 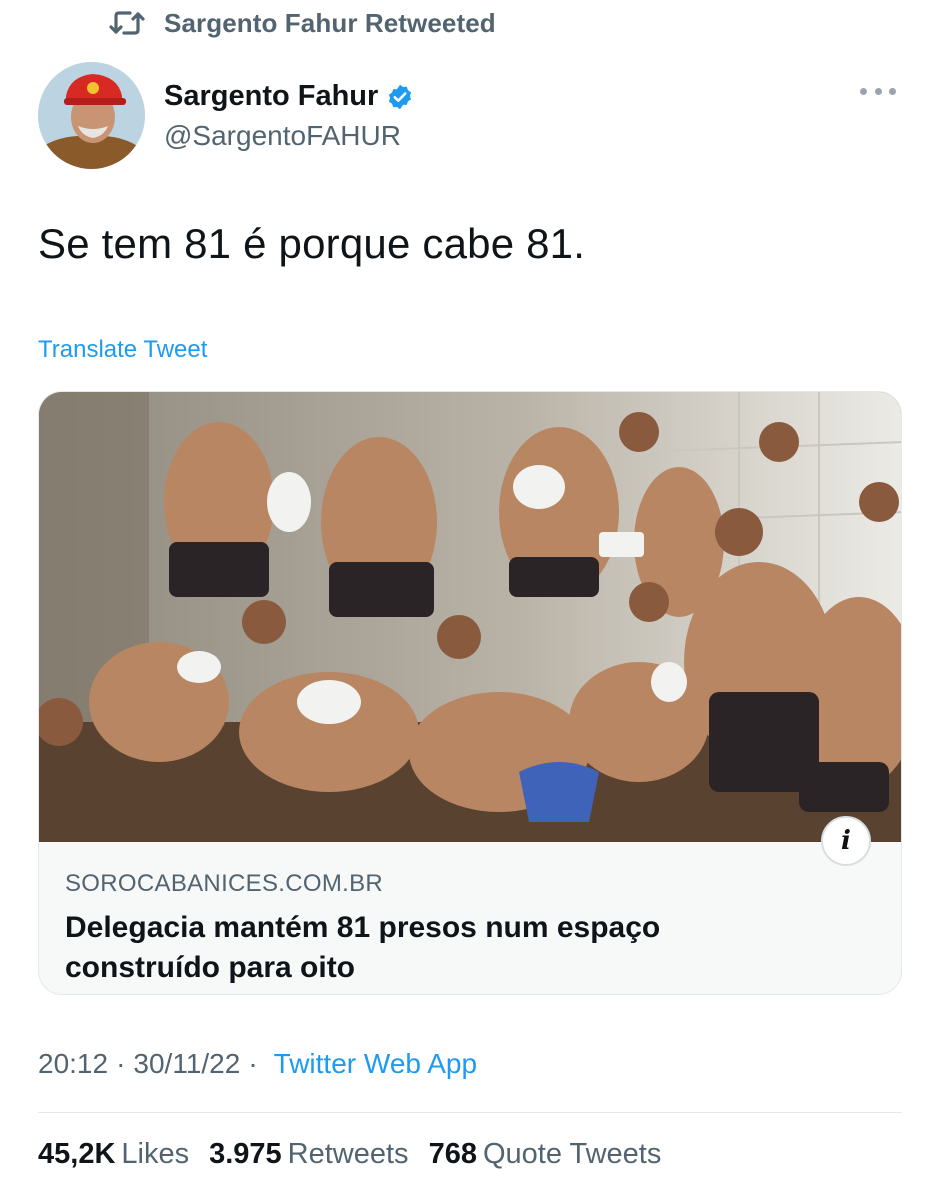 I want to click on card-domain: SOROCABANICES.COM.BR, so click(x=224, y=883).